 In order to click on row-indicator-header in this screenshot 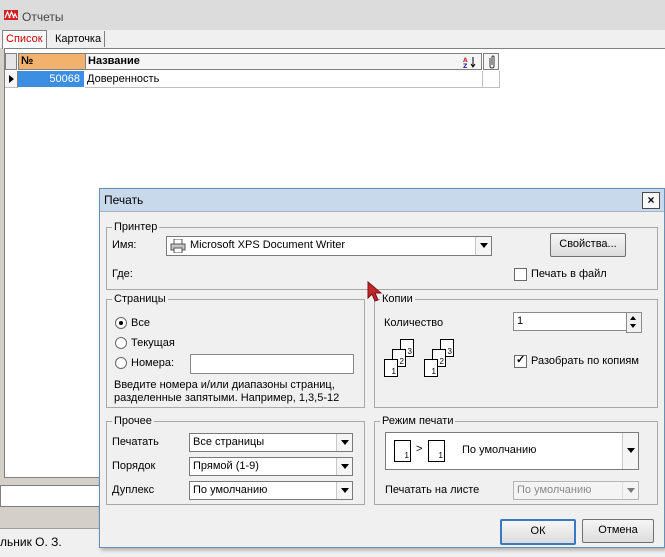, I will do `click(11, 61)`.